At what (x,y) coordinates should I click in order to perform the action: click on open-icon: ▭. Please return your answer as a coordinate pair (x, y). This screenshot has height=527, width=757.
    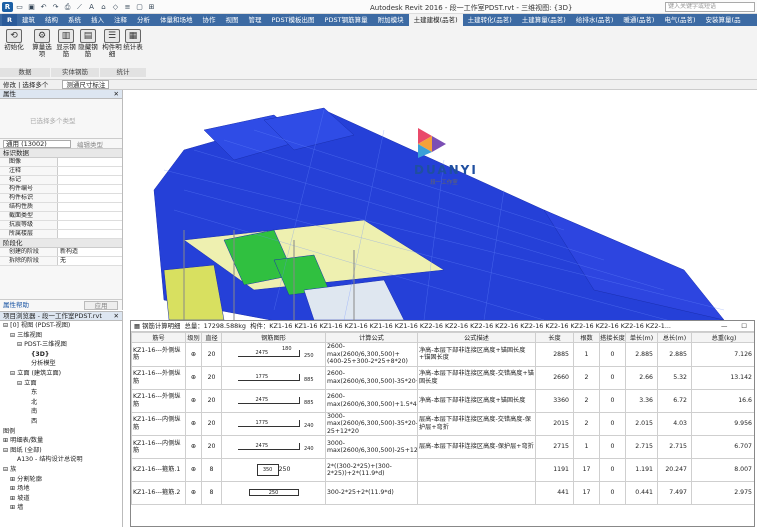
    Looking at the image, I should click on (19, 7).